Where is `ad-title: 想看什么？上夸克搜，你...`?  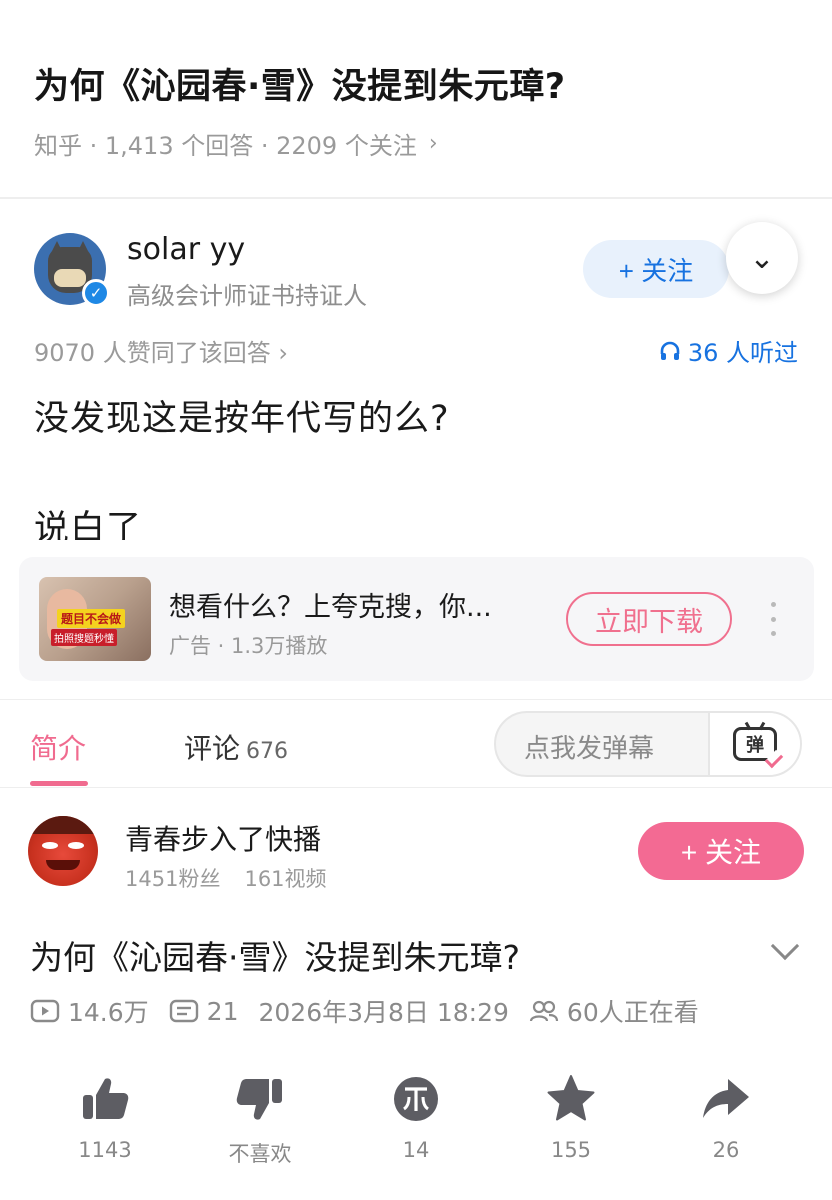 ad-title: 想看什么？上夸克搜，你... is located at coordinates (330, 604).